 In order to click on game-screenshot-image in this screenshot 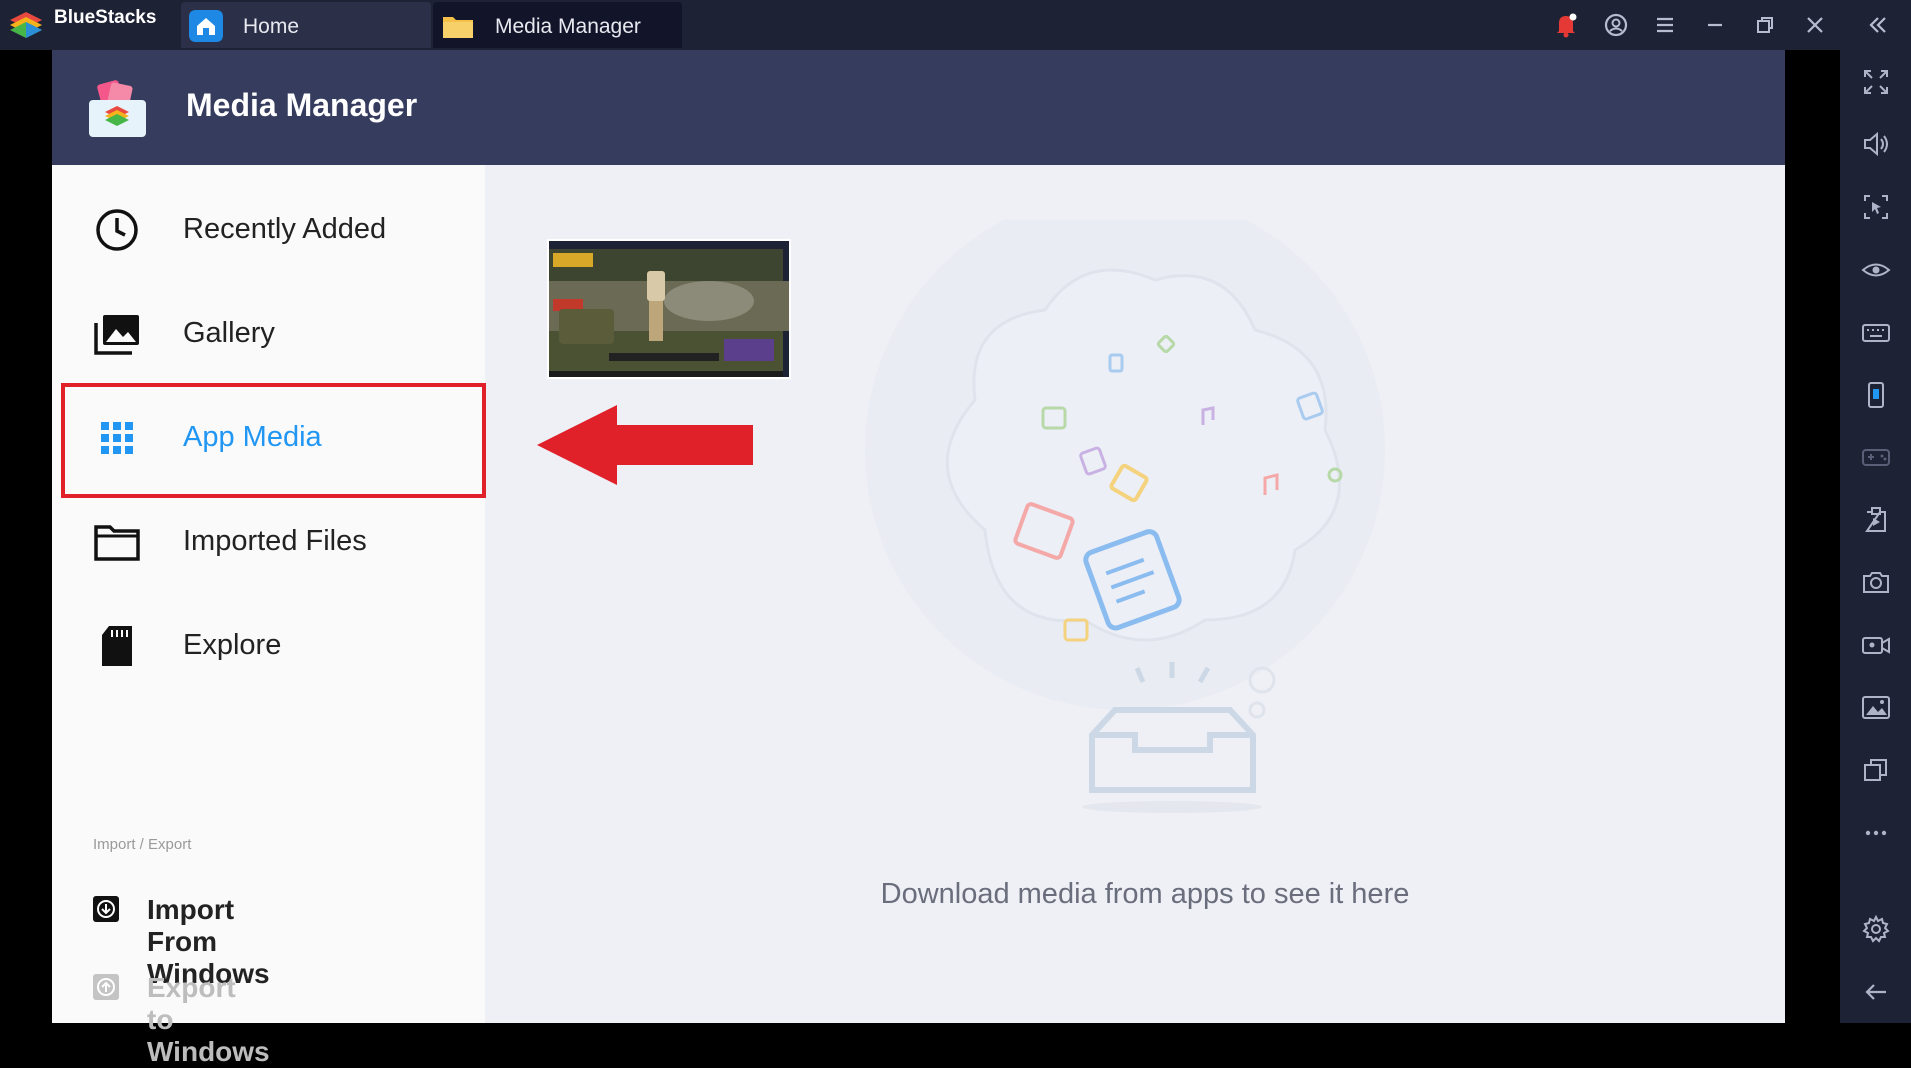, I will do `click(669, 309)`.